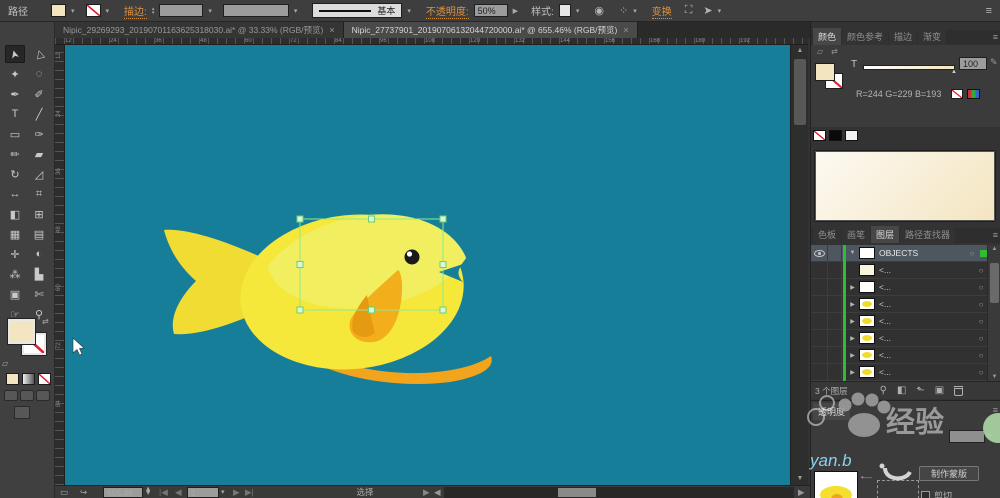  Describe the element at coordinates (635, 11) in the screenshot. I see `align-dropdown-icon: ▾` at that location.